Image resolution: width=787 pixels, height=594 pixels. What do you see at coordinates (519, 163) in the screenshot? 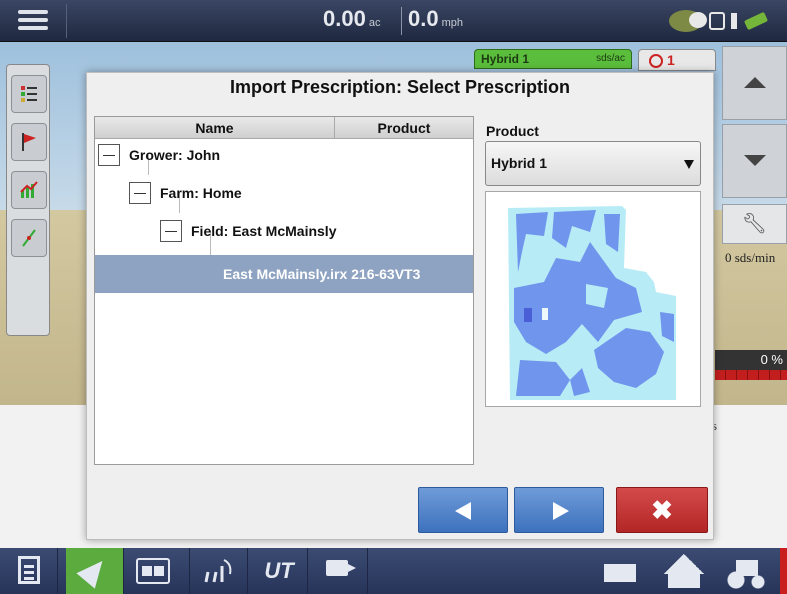
I see `product-selected-value: Hybrid 1` at bounding box center [519, 163].